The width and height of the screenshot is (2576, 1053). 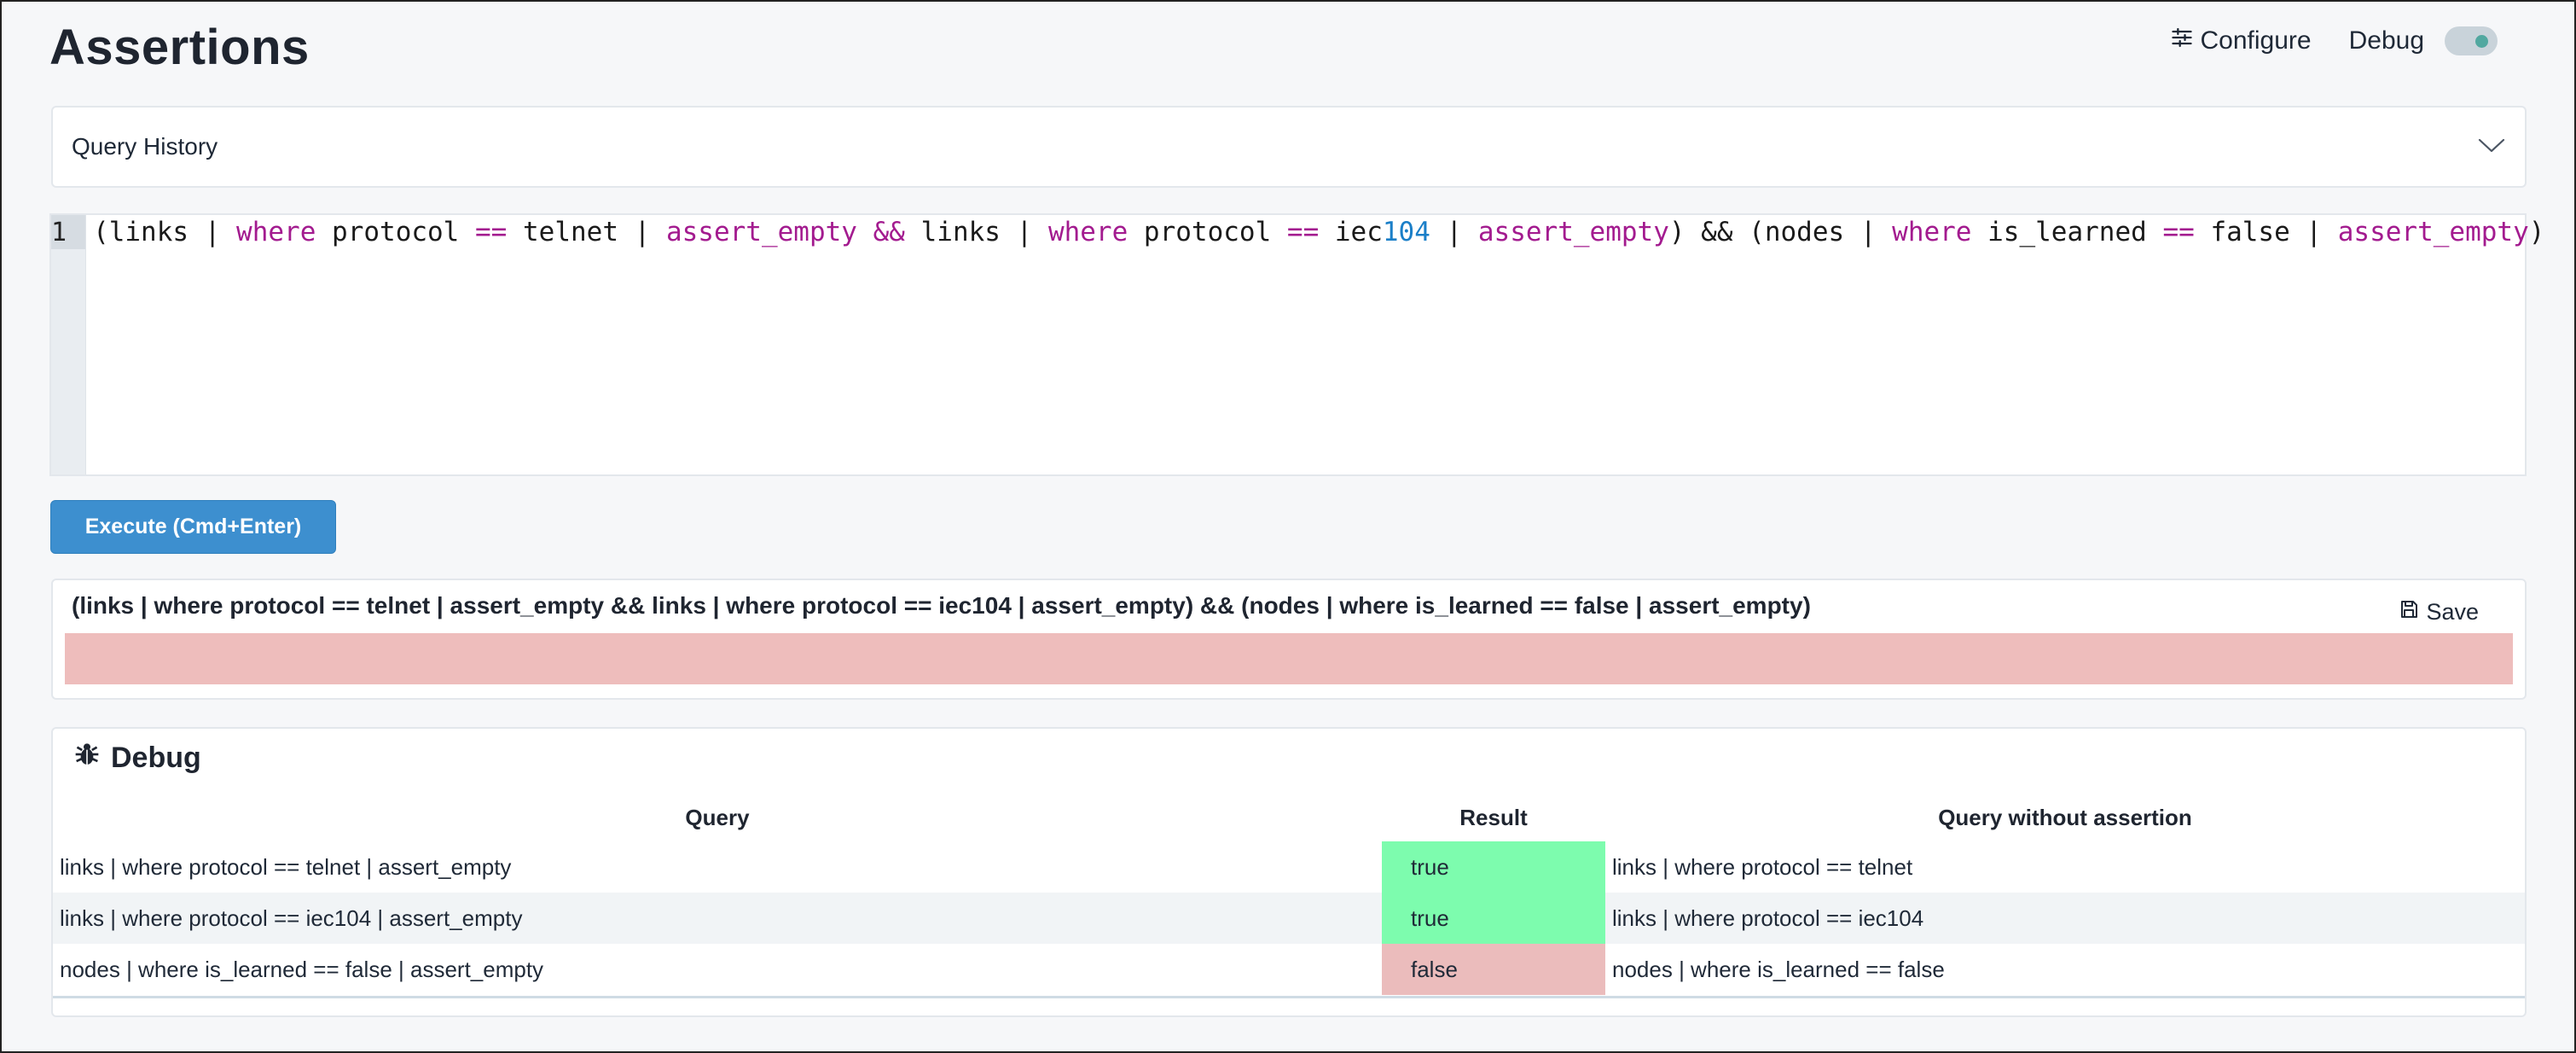 I want to click on debug-title: Debug, so click(x=137, y=758).